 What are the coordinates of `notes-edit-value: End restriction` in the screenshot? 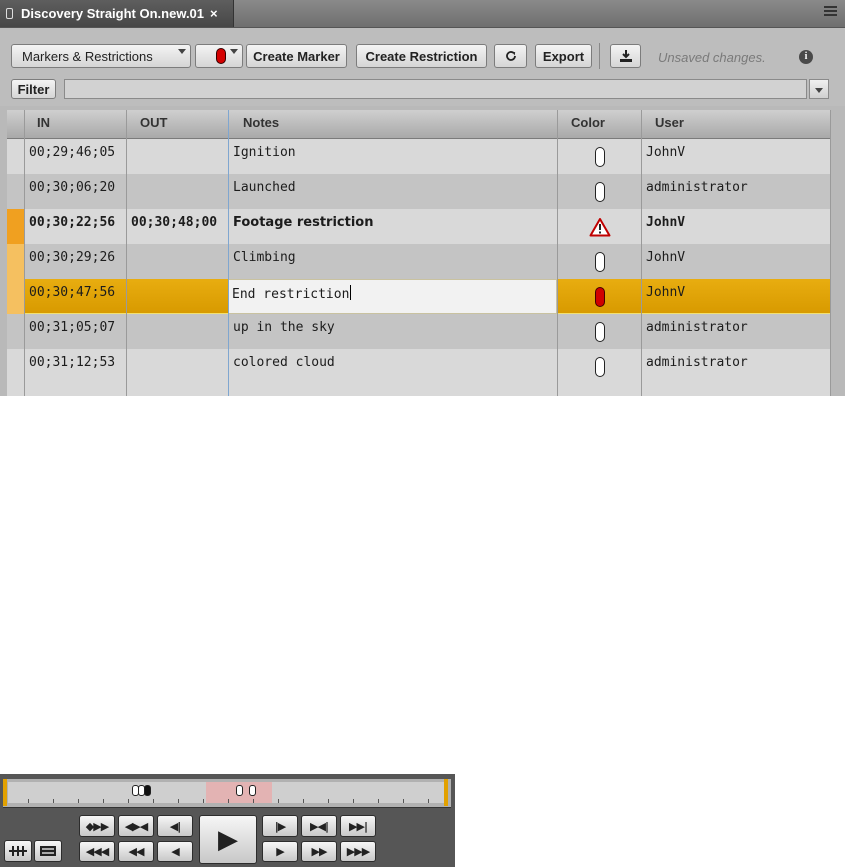 It's located at (291, 294).